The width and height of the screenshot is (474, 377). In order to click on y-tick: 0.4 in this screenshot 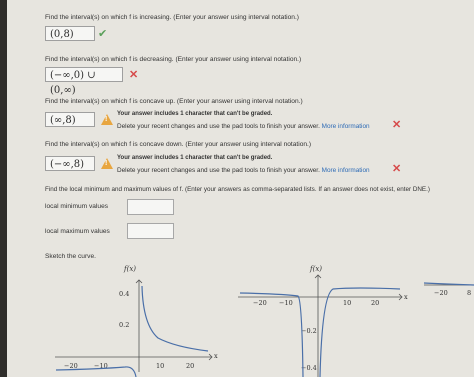, I will do `click(124, 294)`.